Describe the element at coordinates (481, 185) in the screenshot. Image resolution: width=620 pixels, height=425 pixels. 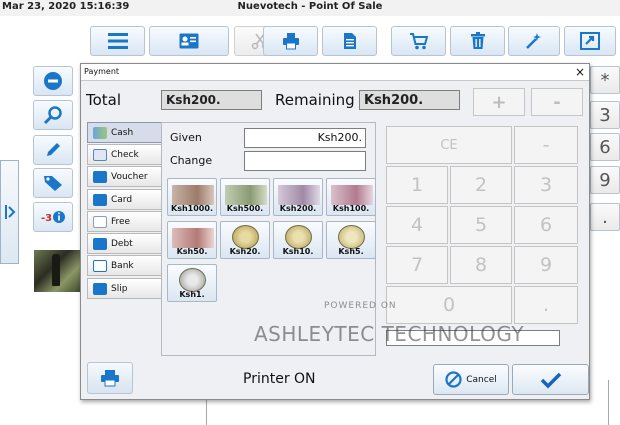
I see `key-2: 2` at that location.